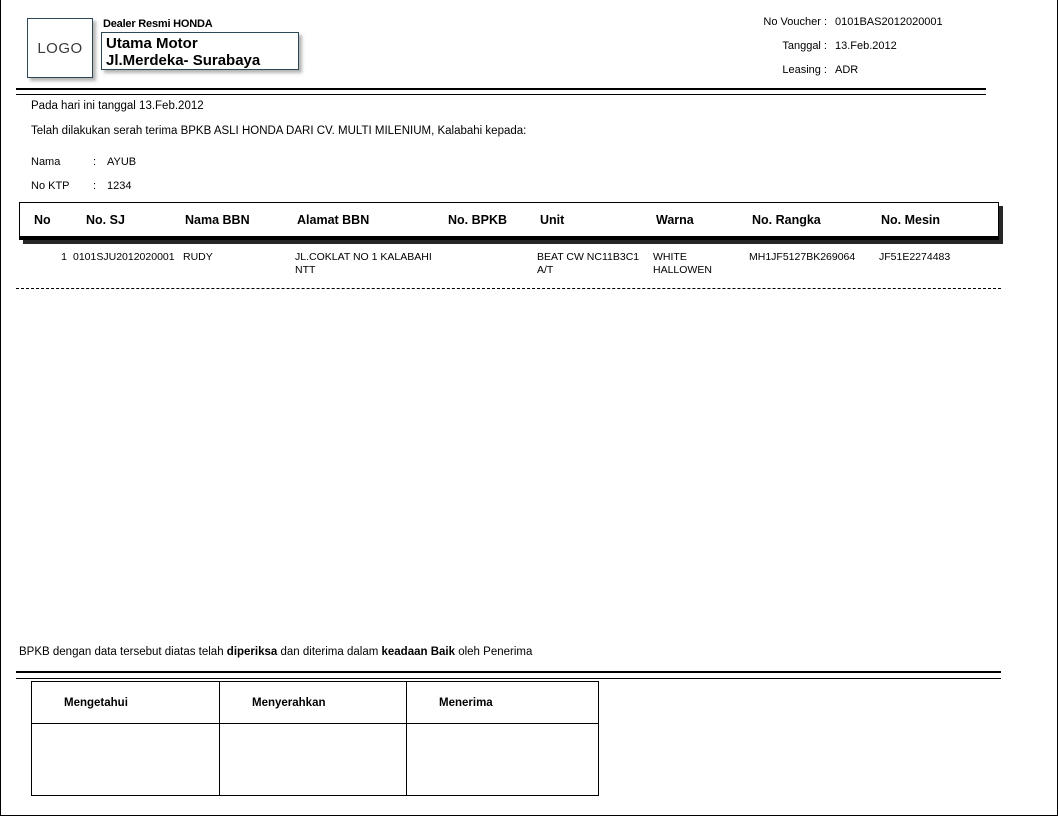 This screenshot has height=816, width=1058. Describe the element at coordinates (119, 186) in the screenshot. I see `field-no-ktp-value: 1234` at that location.